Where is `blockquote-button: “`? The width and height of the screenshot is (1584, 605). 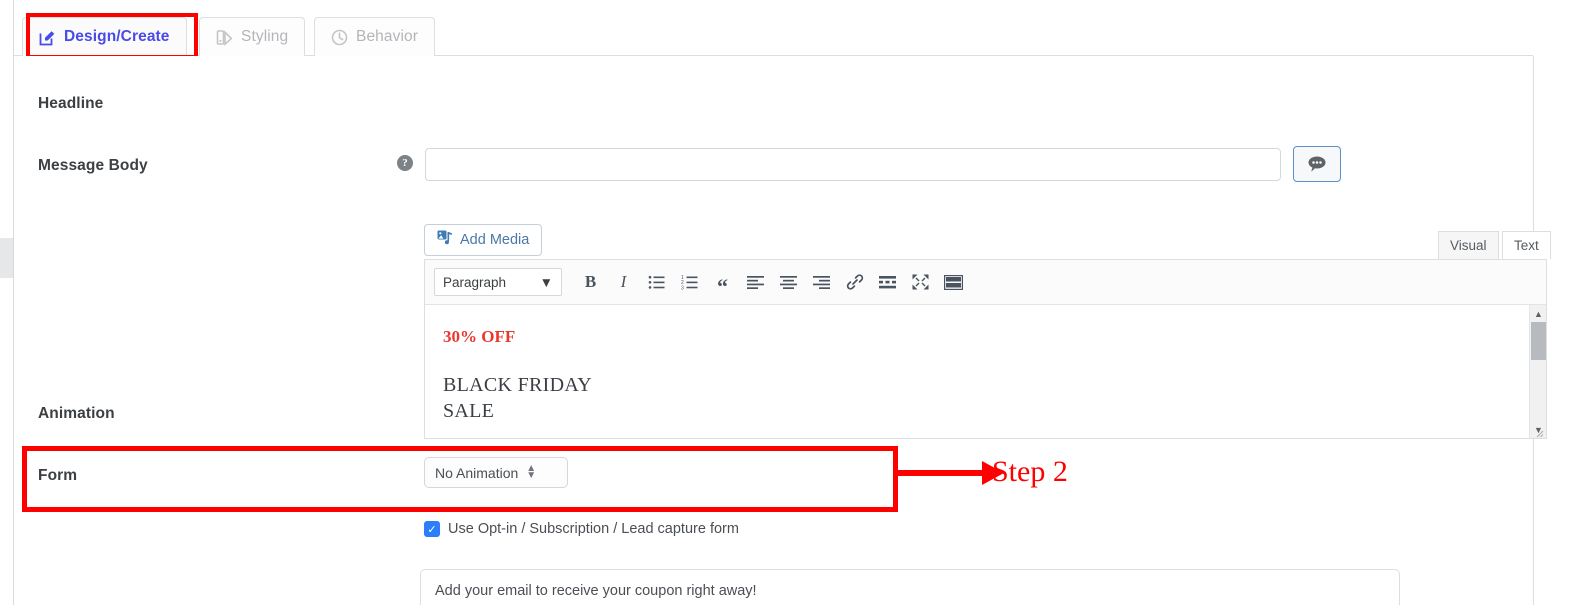
blockquote-button: “ is located at coordinates (722, 282).